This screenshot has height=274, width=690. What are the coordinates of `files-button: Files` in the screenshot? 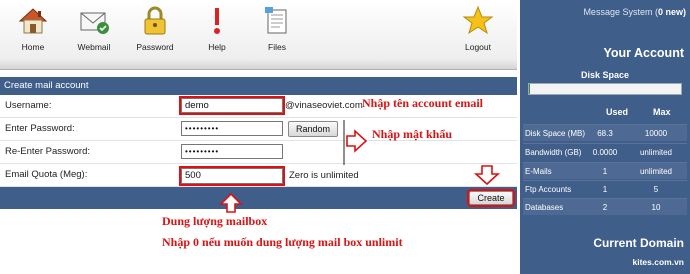 It's located at (277, 28).